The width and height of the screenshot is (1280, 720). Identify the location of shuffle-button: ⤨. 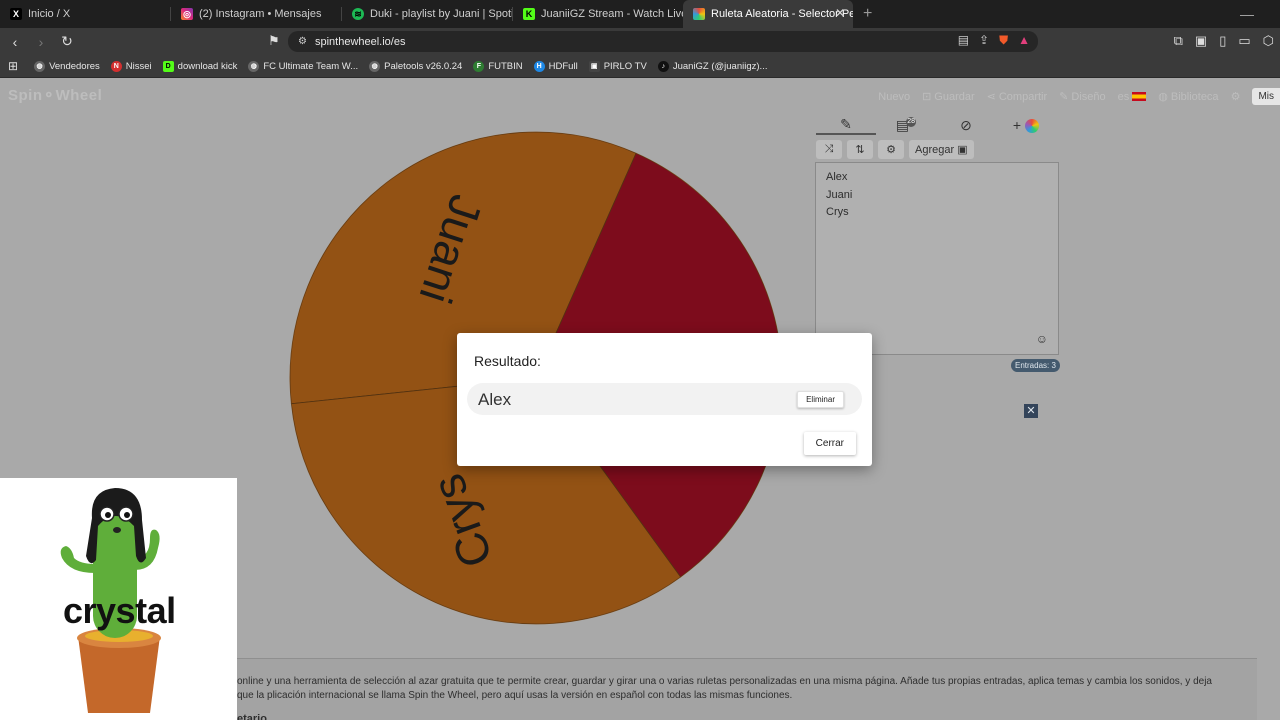
(829, 149).